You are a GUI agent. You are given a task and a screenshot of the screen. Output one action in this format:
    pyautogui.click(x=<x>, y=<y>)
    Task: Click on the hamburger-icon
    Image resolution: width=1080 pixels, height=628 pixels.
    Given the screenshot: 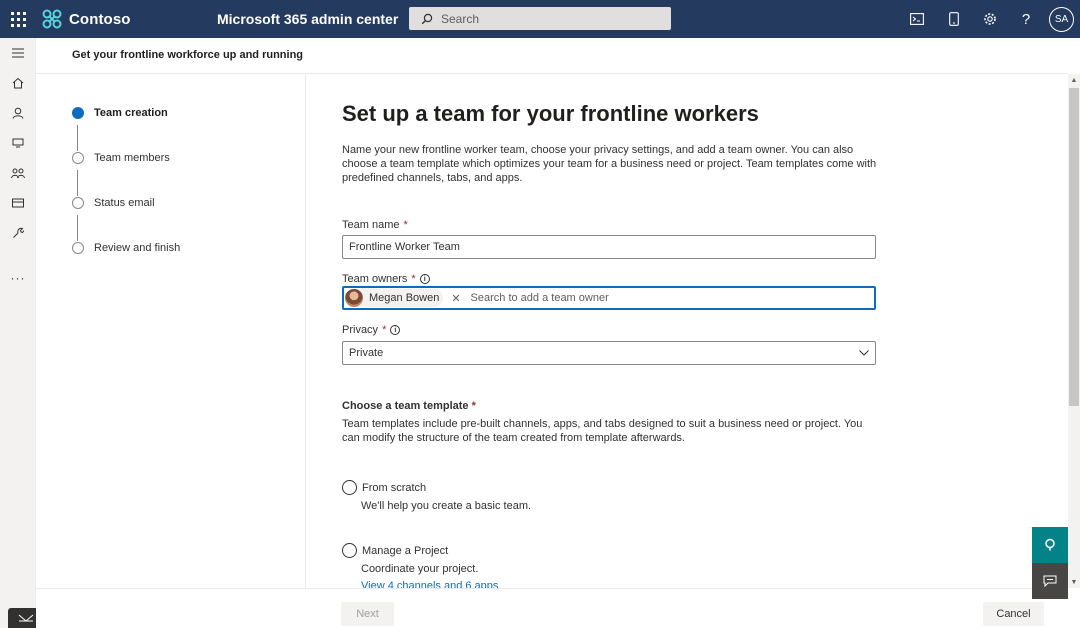 What is the action you would take?
    pyautogui.click(x=18, y=53)
    